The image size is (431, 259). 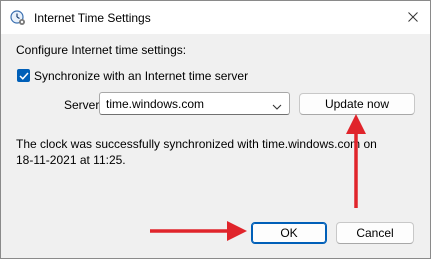 What do you see at coordinates (357, 104) in the screenshot?
I see `update-now-button: Update now` at bounding box center [357, 104].